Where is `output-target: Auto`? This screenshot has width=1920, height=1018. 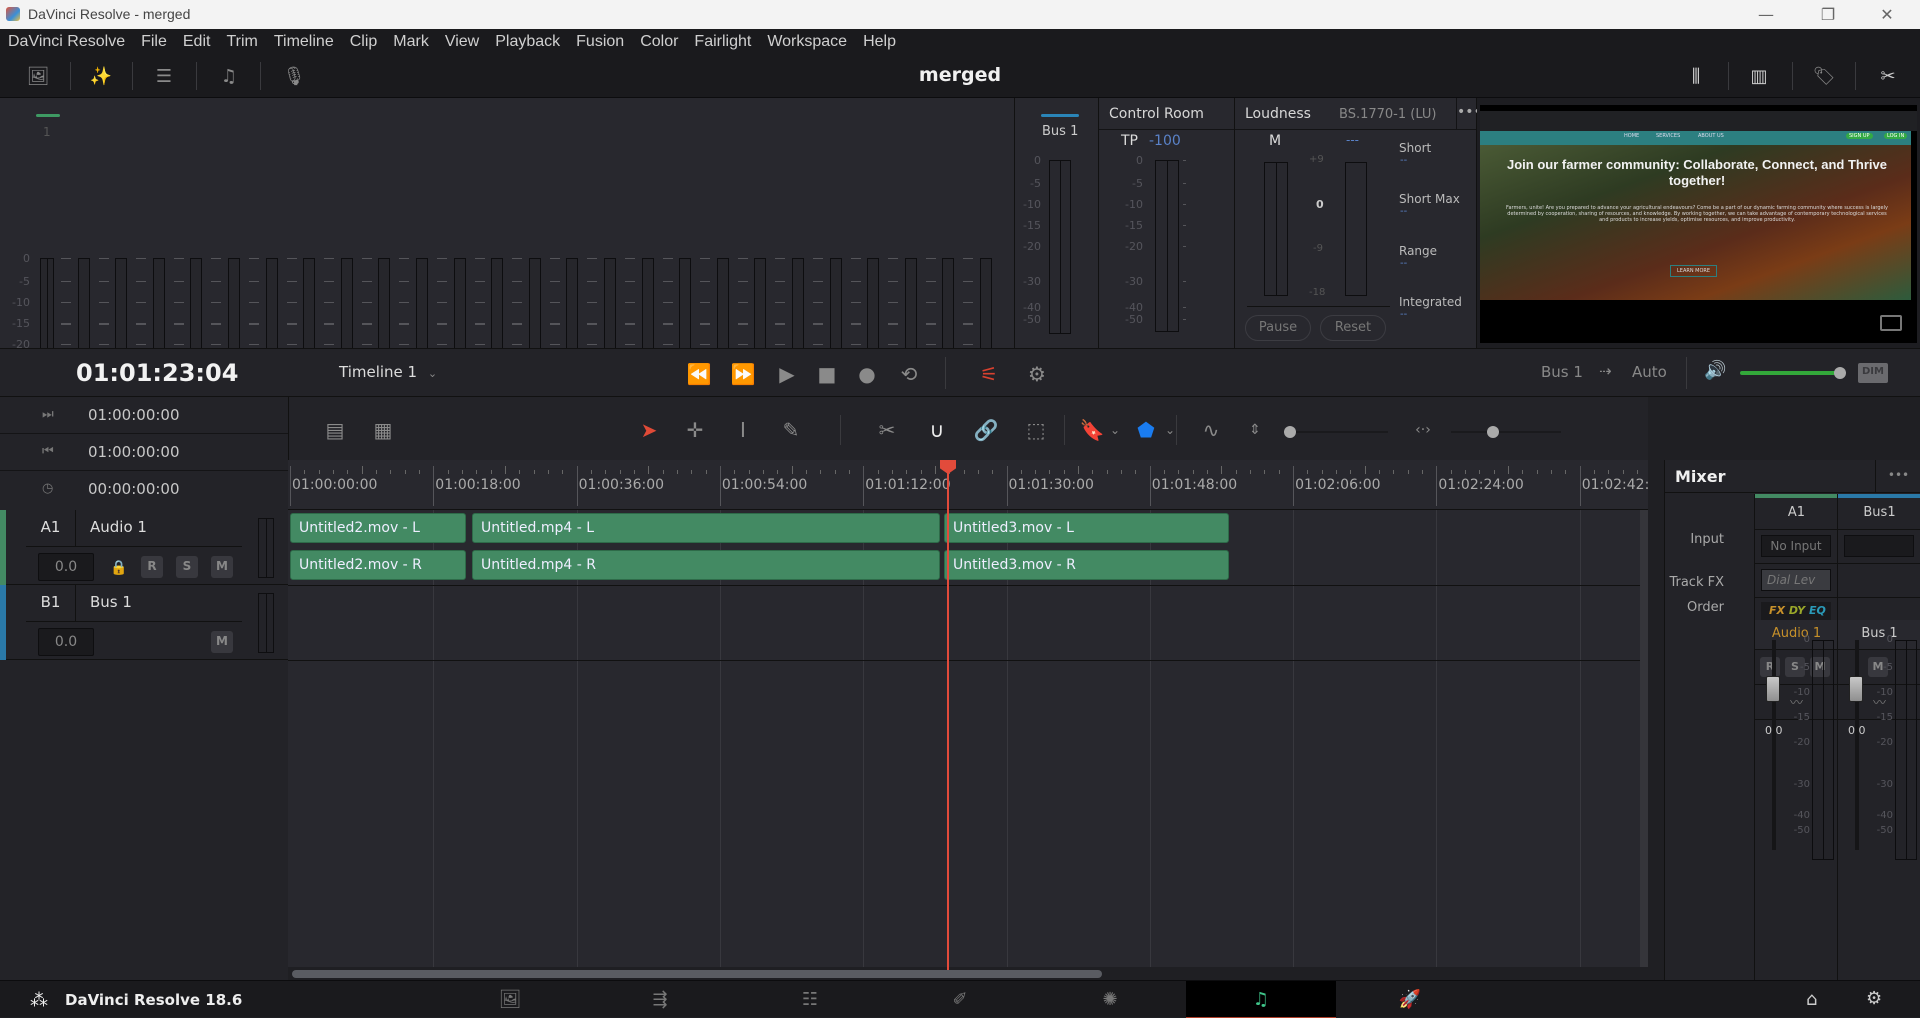 output-target: Auto is located at coordinates (1649, 372).